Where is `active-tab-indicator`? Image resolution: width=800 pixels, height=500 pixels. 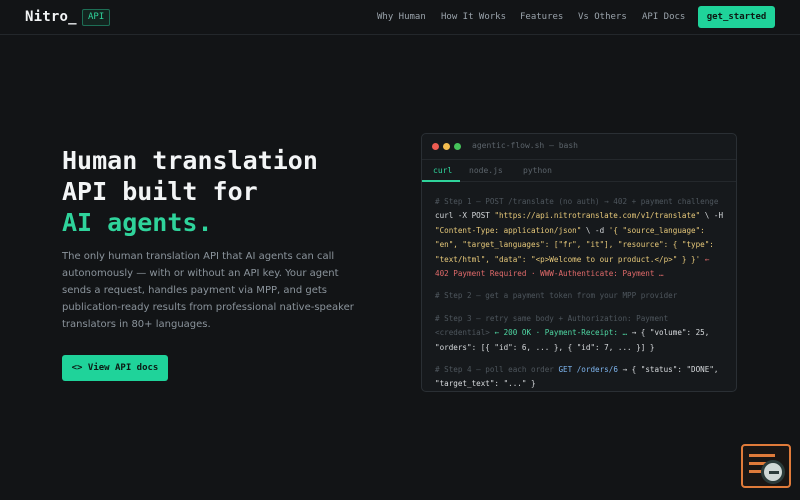 active-tab-indicator is located at coordinates (441, 181).